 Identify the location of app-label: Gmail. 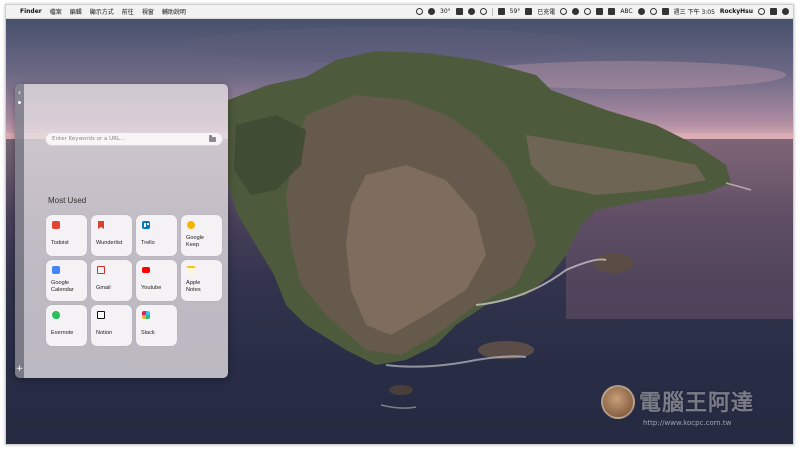
(103, 288).